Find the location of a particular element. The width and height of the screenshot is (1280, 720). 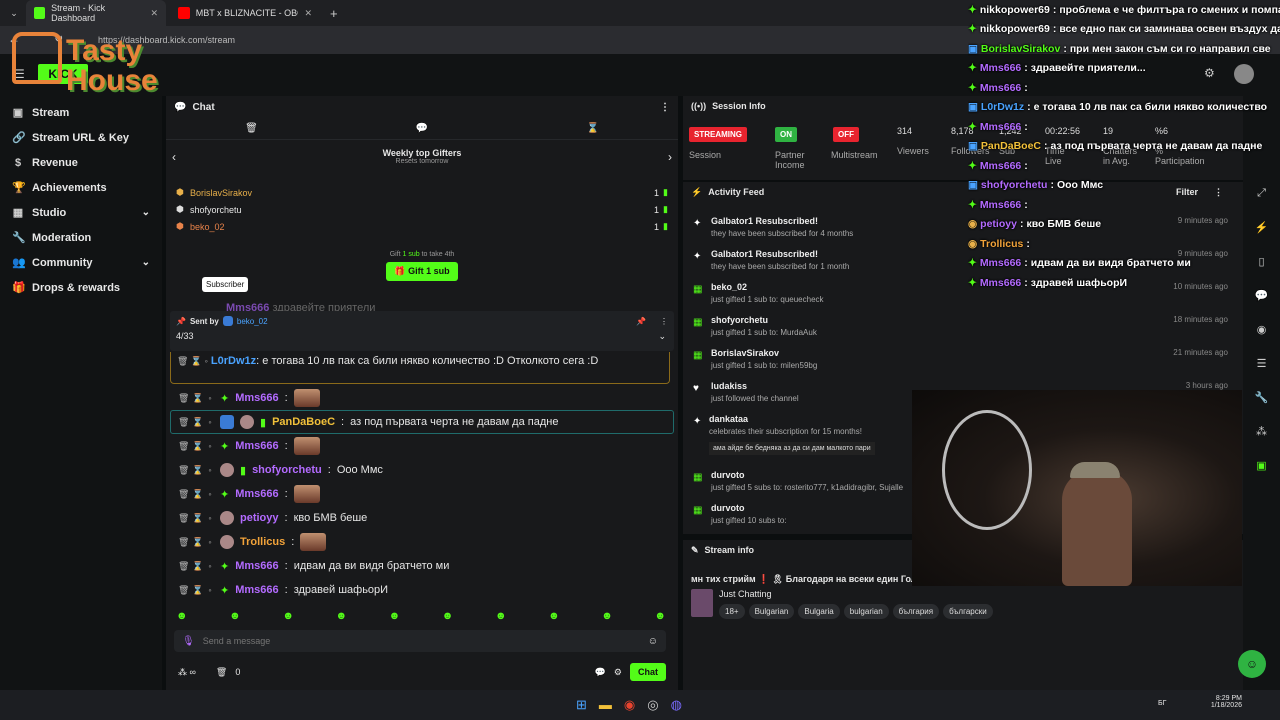

infinity-icon: ⁂ ∞ is located at coordinates (187, 672).